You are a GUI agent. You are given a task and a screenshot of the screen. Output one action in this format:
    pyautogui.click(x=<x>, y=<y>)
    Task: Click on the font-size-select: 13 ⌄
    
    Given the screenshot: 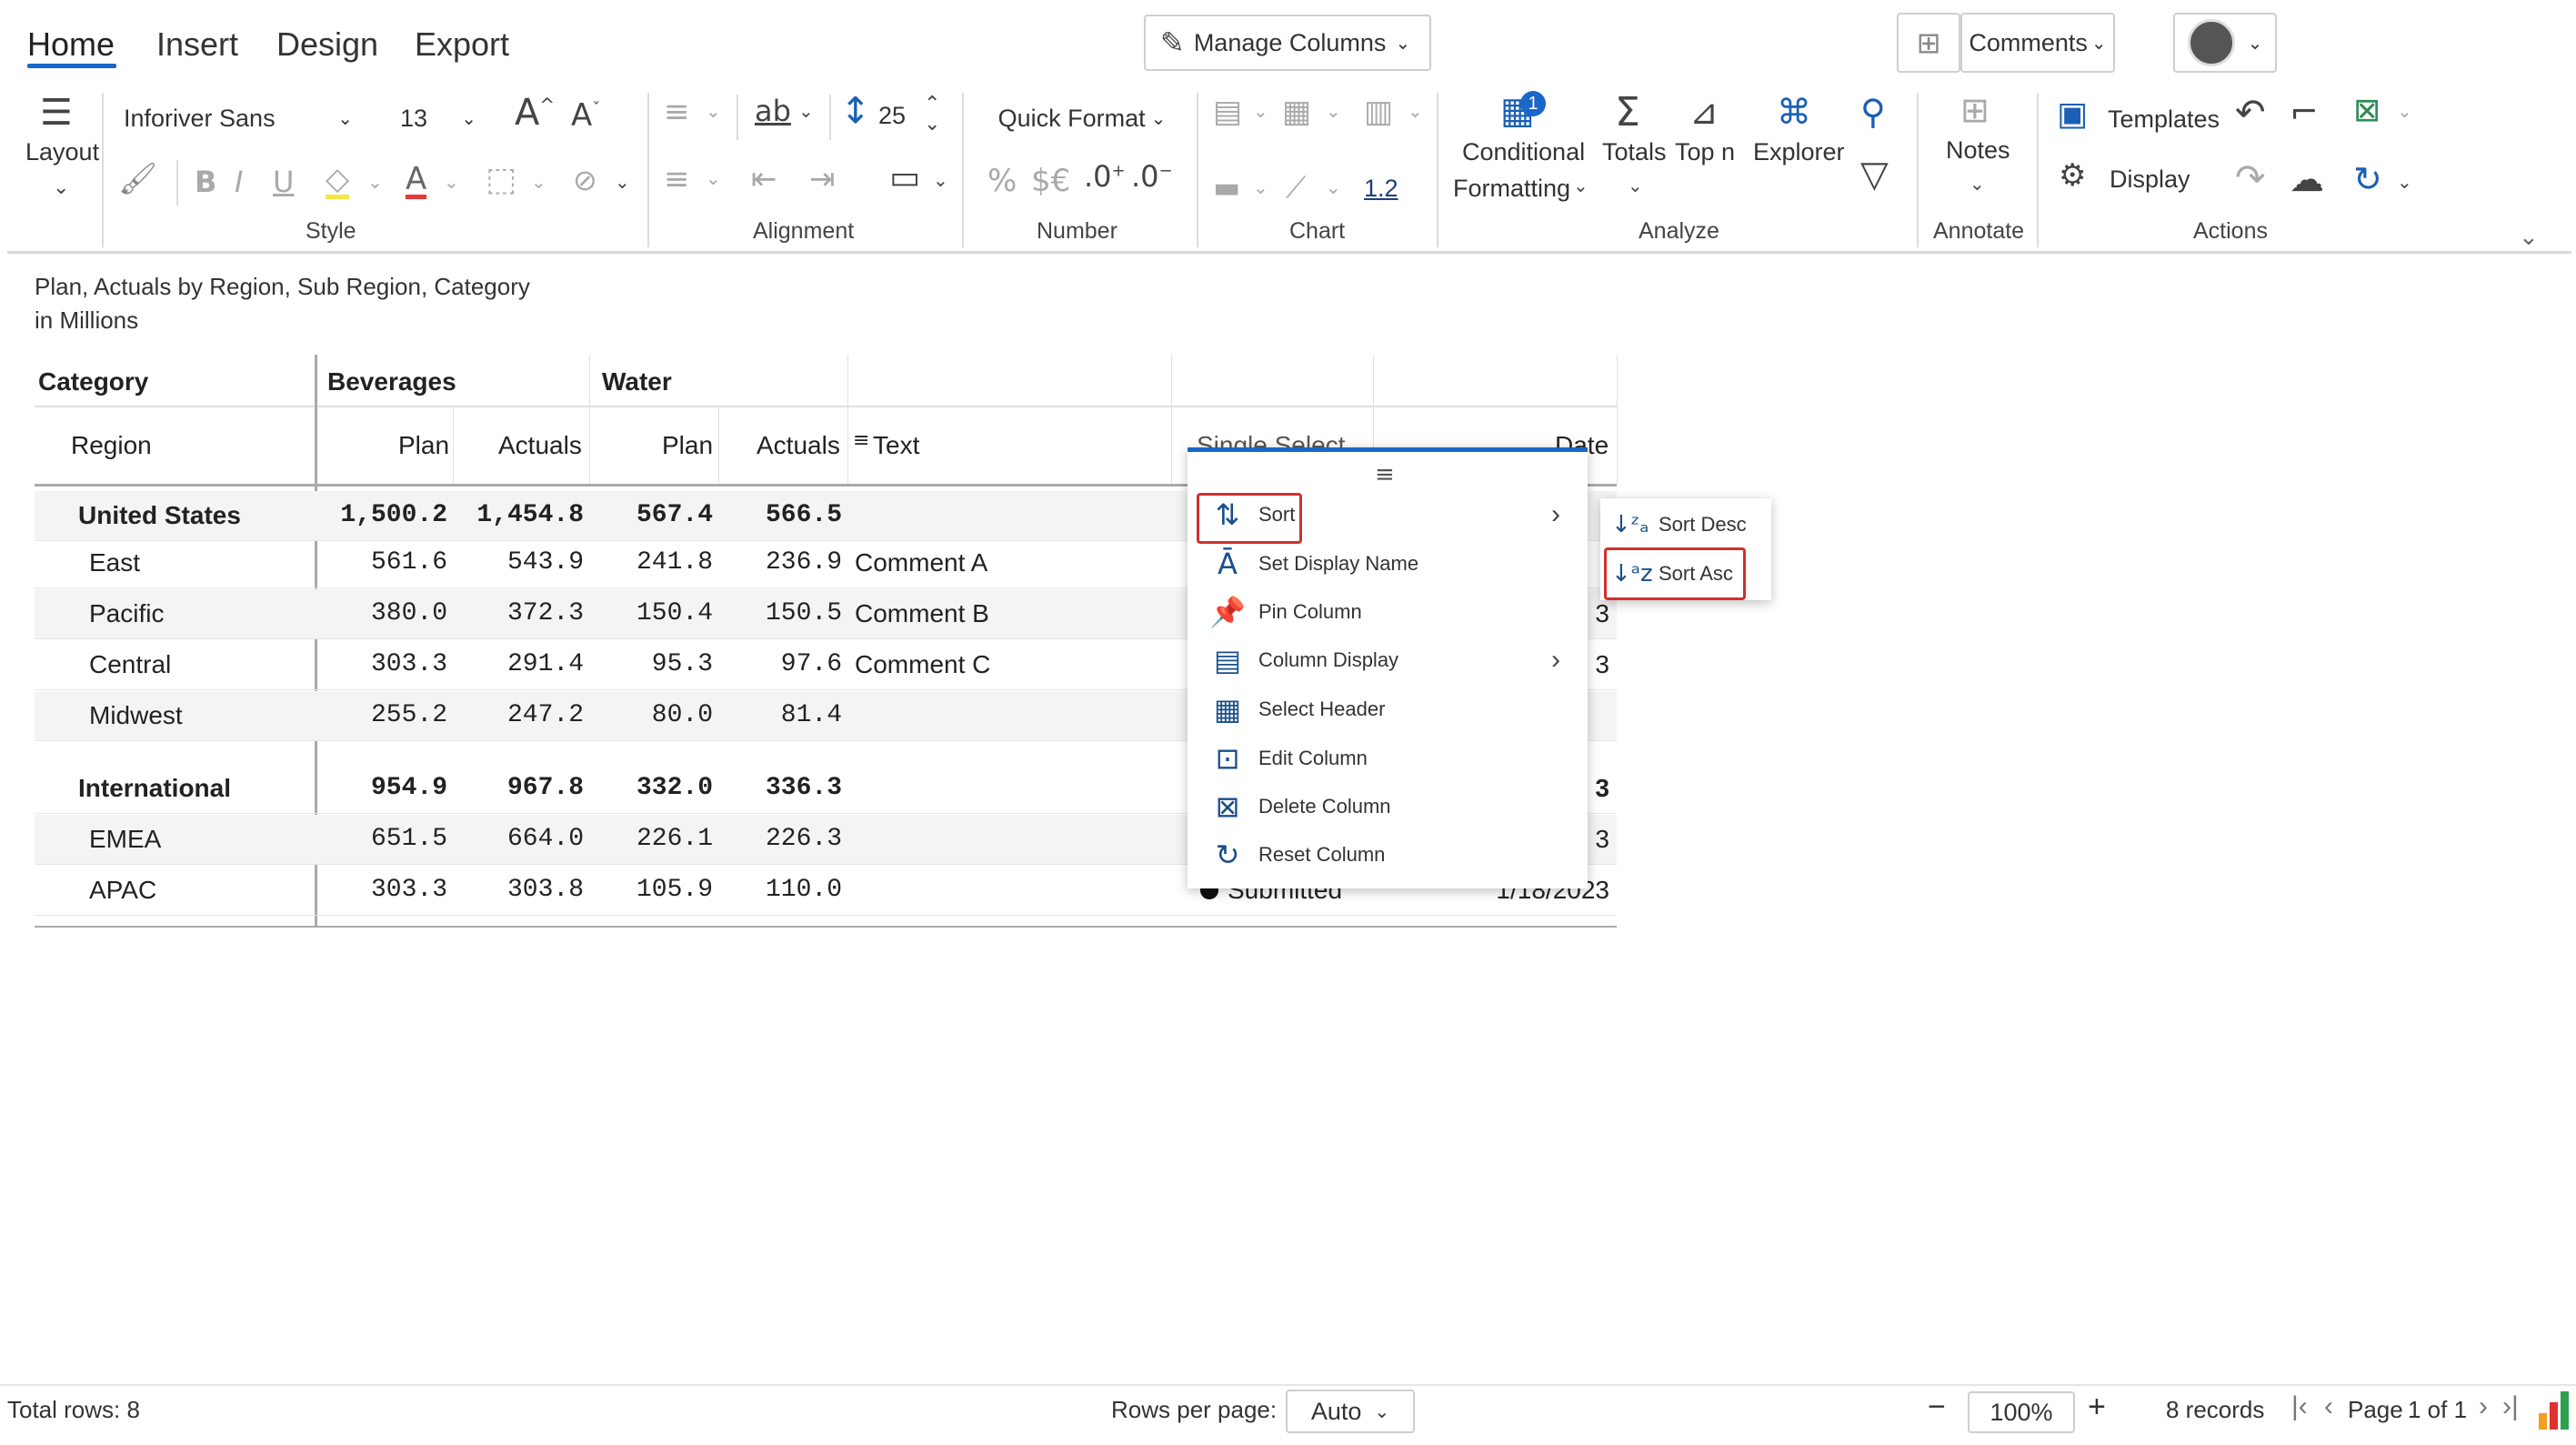 What is the action you would take?
    pyautogui.click(x=438, y=118)
    